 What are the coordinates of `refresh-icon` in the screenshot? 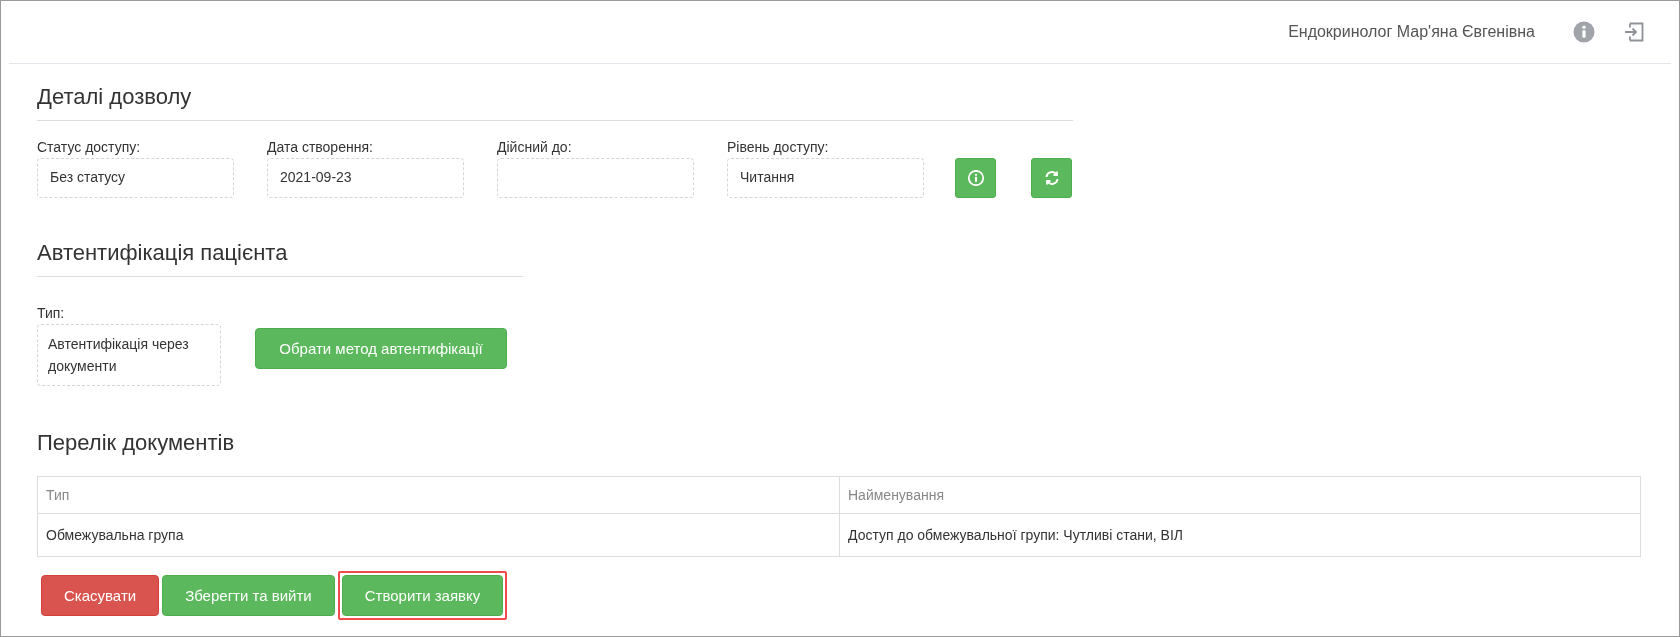 It's located at (1051, 178).